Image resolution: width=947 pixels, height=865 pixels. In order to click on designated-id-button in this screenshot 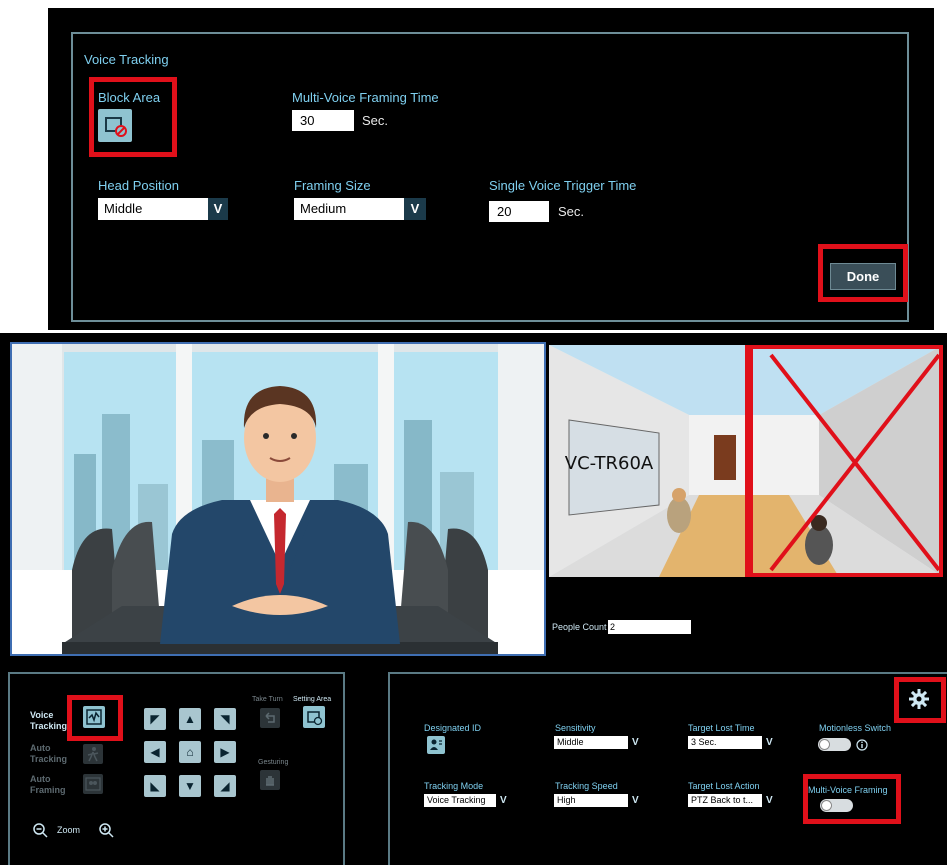, I will do `click(436, 745)`.